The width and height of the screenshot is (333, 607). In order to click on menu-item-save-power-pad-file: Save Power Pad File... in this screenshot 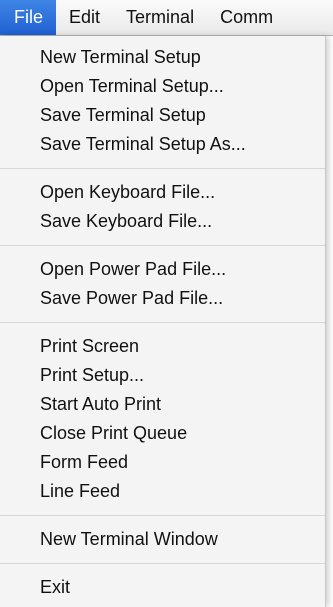, I will do `click(162, 298)`.